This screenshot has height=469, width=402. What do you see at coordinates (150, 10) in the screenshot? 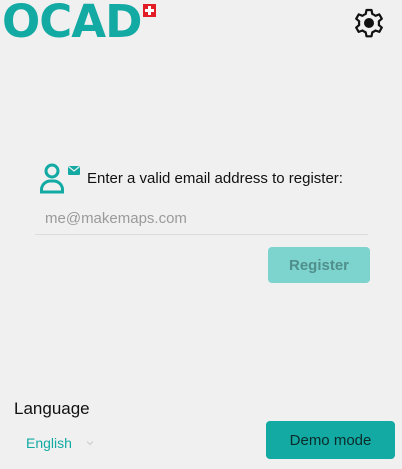
I see `swiss-flag-icon` at bounding box center [150, 10].